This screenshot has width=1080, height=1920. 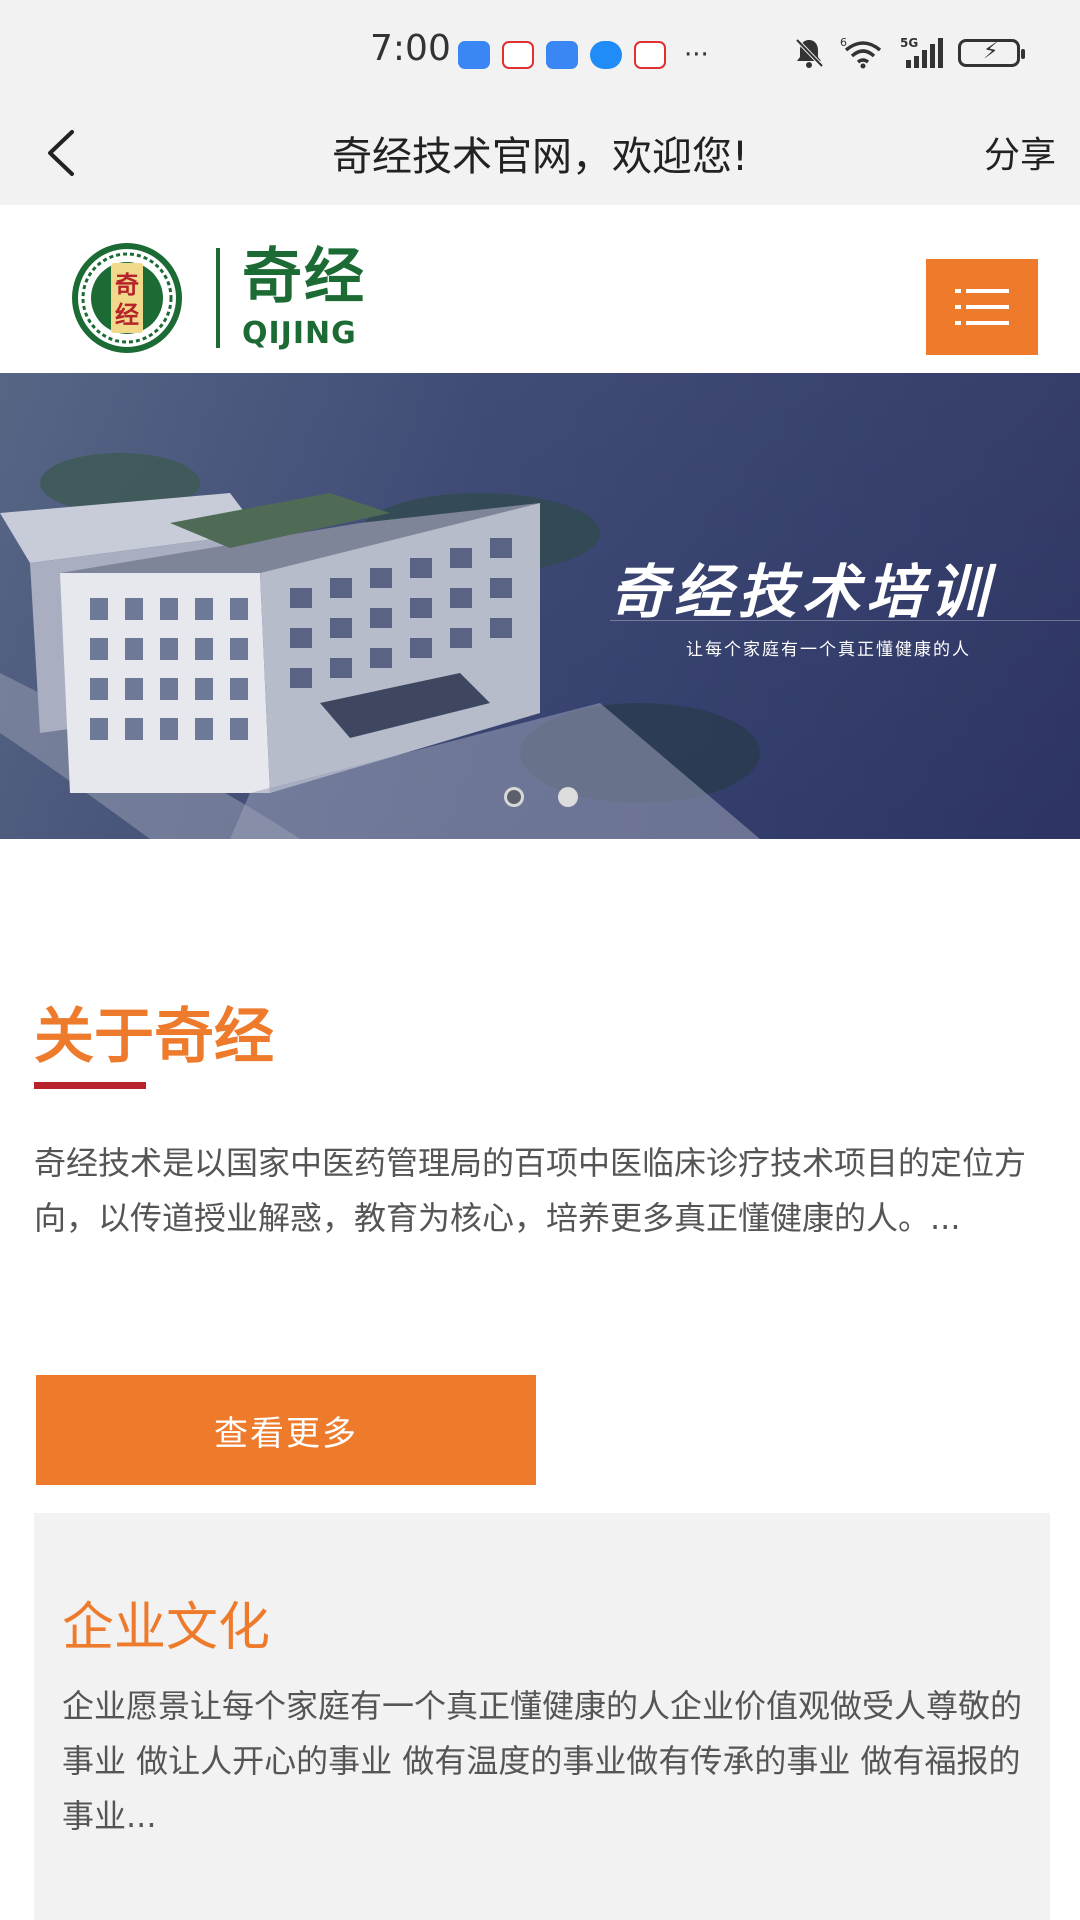 What do you see at coordinates (299, 333) in the screenshot?
I see `logo-name-en: QIJING` at bounding box center [299, 333].